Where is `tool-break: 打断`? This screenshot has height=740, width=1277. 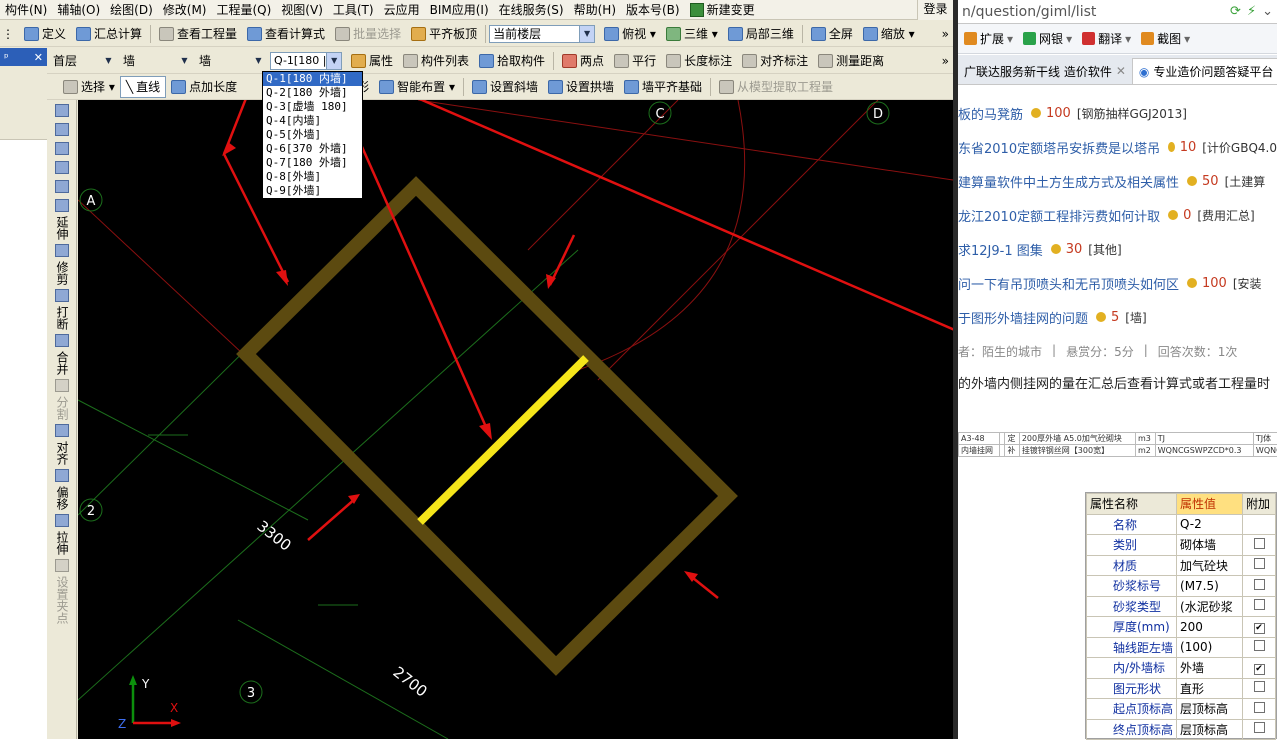
tool-break: 打断 is located at coordinates (62, 309).